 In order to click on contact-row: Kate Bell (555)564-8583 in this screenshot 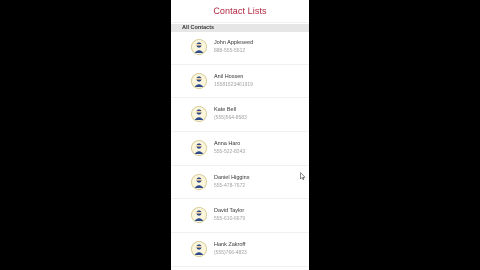, I will do `click(240, 115)`.